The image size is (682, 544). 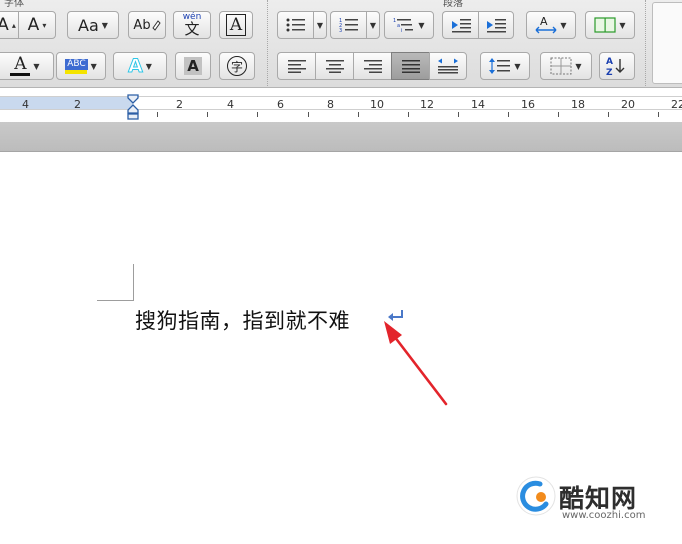 I want to click on align-center-button, so click(x=334, y=66).